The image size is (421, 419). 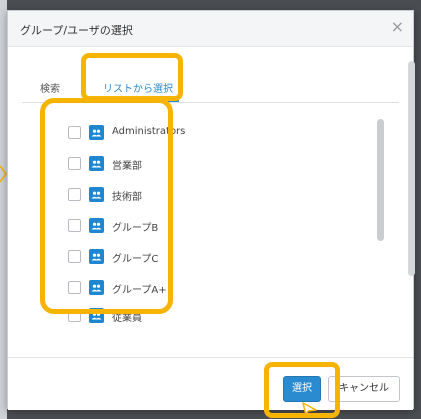 What do you see at coordinates (135, 228) in the screenshot?
I see `list-item-label: グループB` at bounding box center [135, 228].